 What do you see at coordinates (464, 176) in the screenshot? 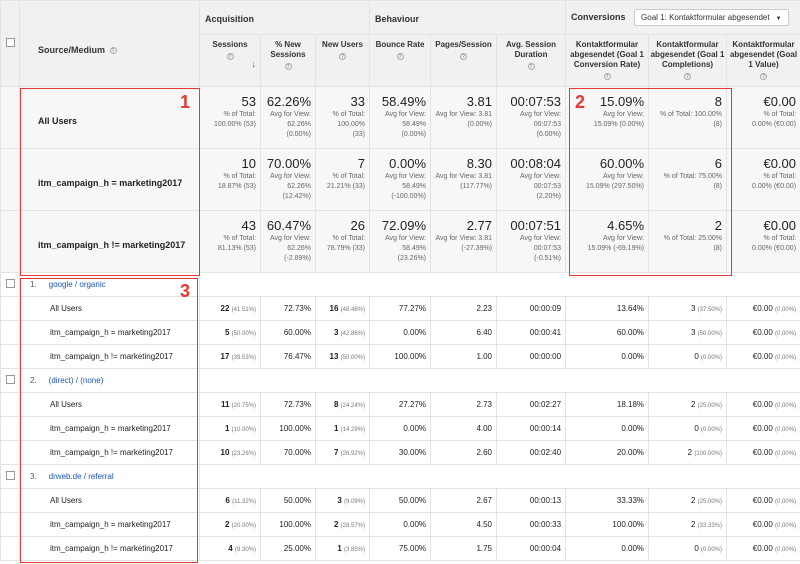
I see `metric-comparison: Avg for View: 3.81` at bounding box center [464, 176].